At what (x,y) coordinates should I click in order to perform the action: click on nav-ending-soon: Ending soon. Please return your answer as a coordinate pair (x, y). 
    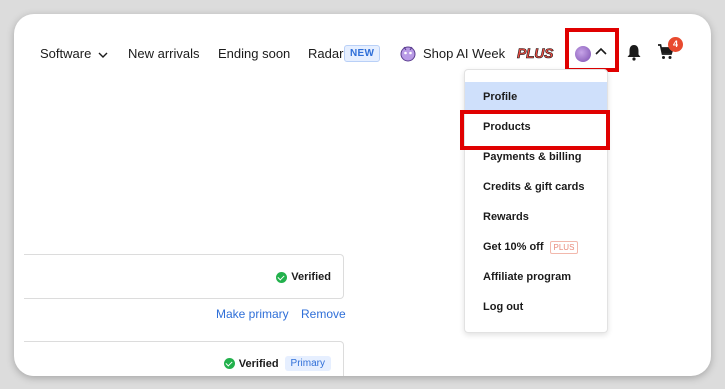
    Looking at the image, I should click on (254, 53).